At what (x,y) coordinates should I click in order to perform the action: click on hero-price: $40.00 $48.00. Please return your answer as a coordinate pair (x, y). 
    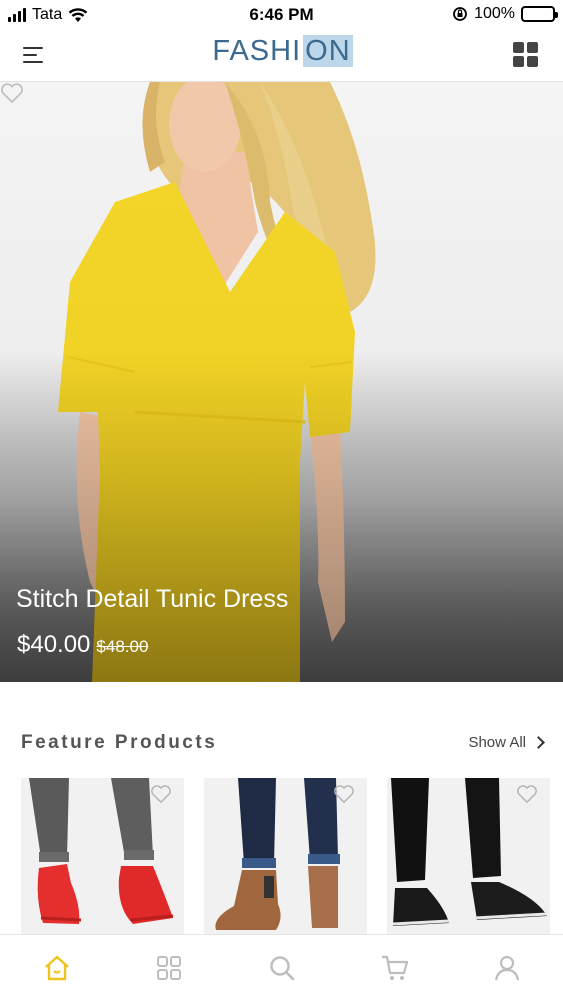
    Looking at the image, I should click on (82, 645).